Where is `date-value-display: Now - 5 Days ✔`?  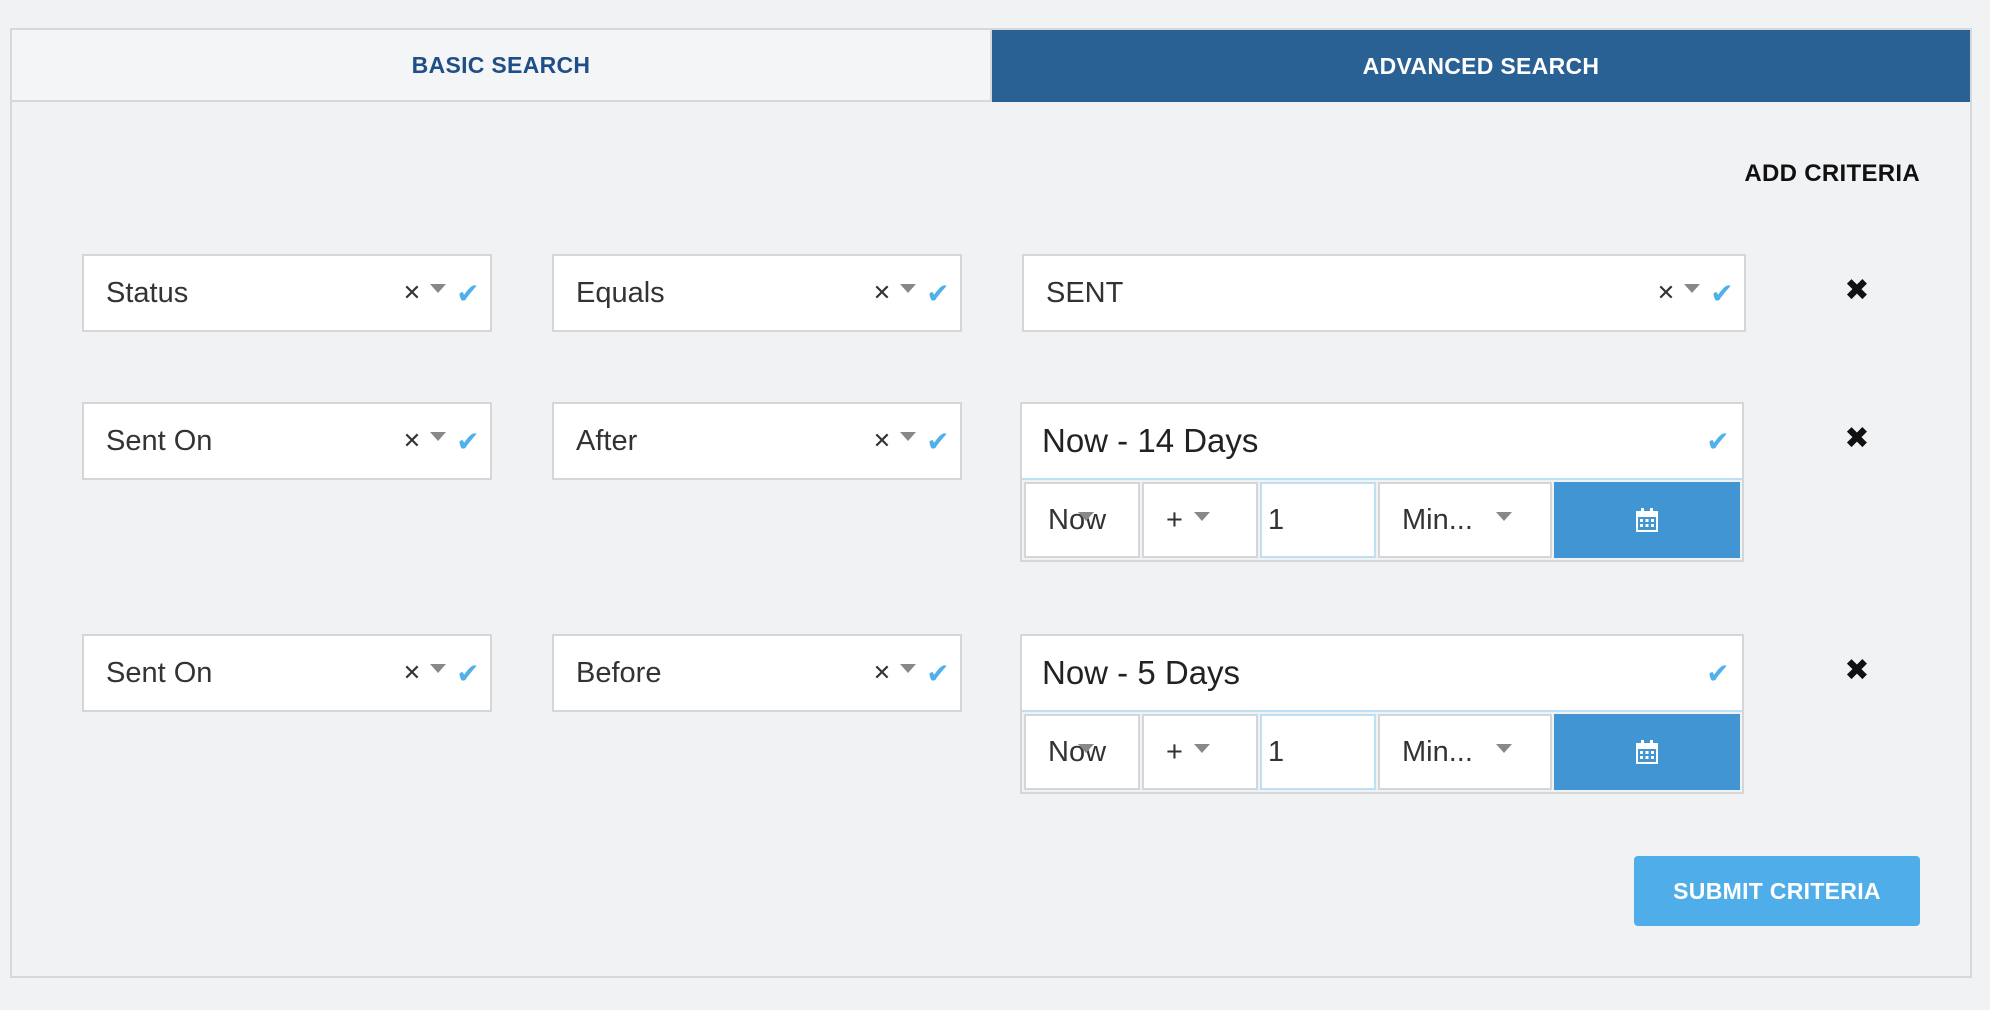 date-value-display: Now - 5 Days ✔ is located at coordinates (1382, 674).